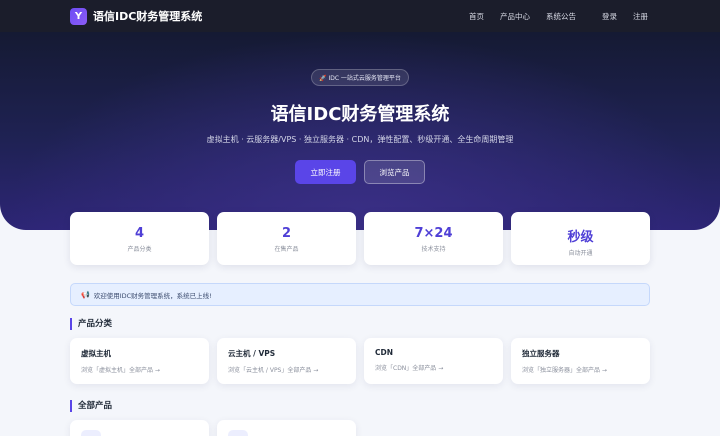 The image size is (720, 436). Describe the element at coordinates (139, 369) in the screenshot. I see `category-link: 浏览「虚拟主机」全部产品 →` at that location.